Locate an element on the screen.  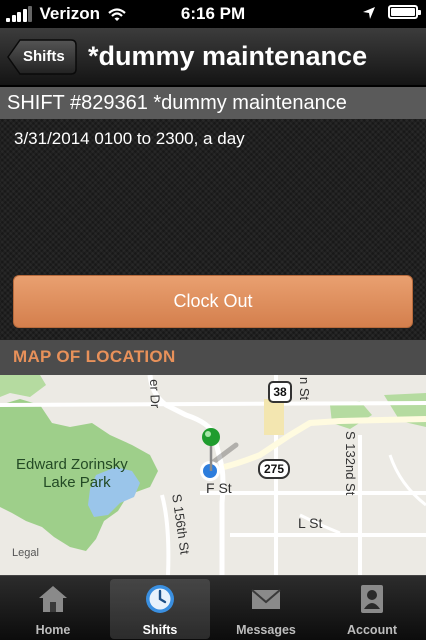
tab-home-label: Home is located at coordinates (53, 630).